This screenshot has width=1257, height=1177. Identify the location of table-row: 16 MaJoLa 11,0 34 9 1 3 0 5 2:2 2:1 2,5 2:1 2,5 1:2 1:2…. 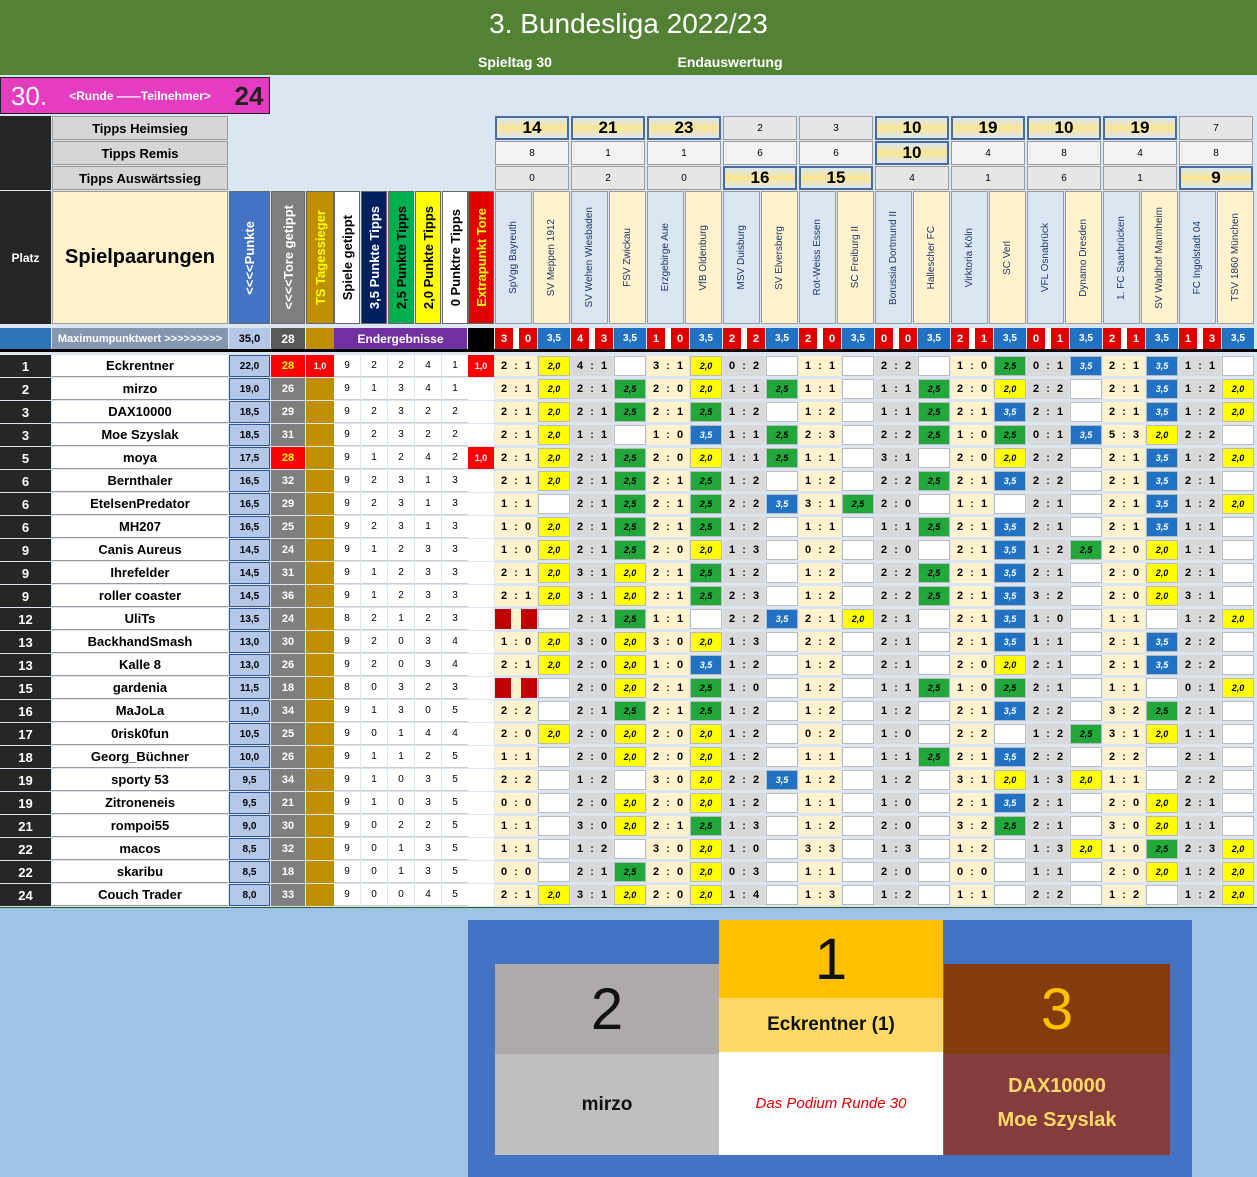
(628, 711).